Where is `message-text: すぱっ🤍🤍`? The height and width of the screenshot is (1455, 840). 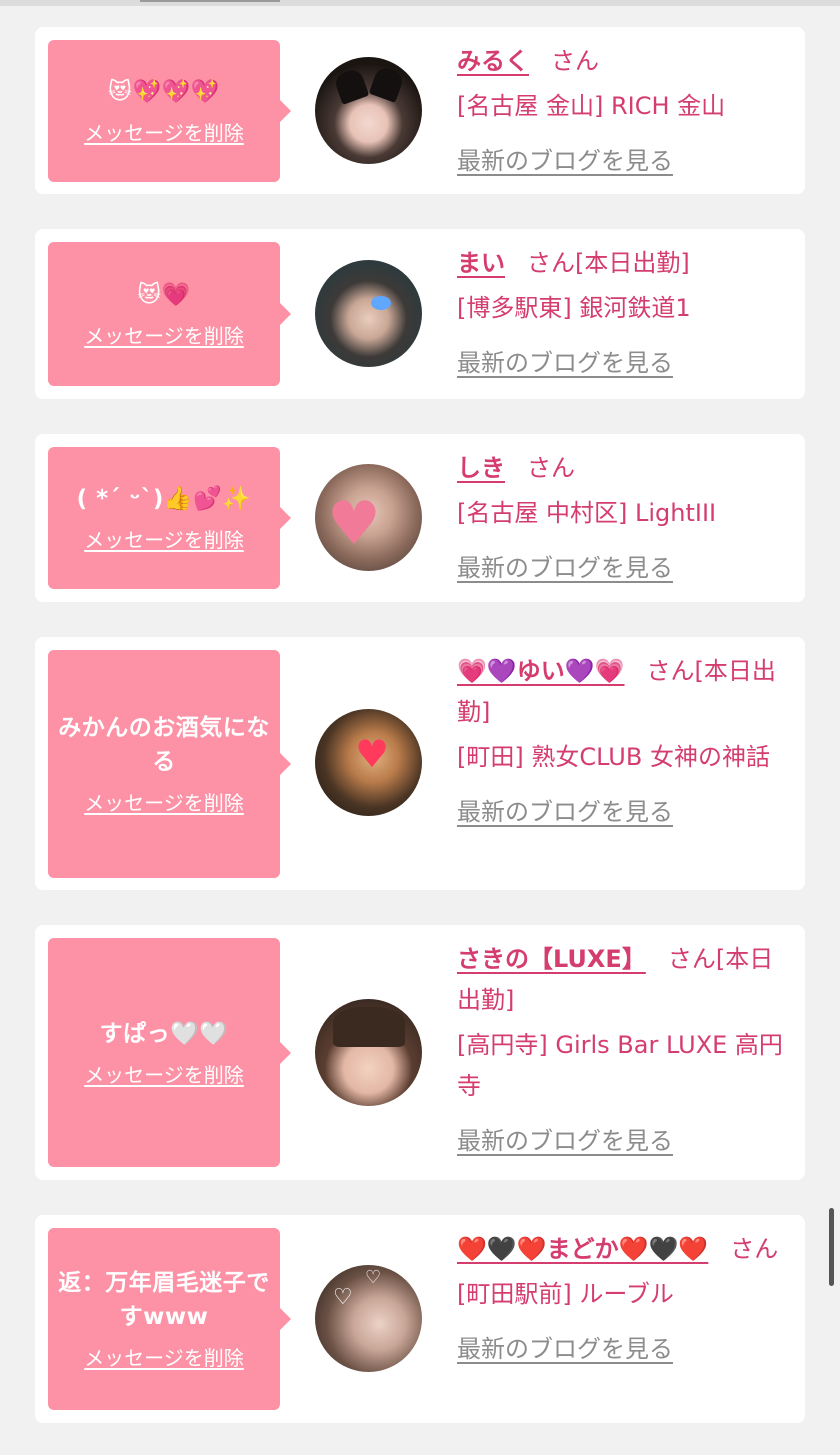 message-text: すぱっ🤍🤍 is located at coordinates (164, 1033).